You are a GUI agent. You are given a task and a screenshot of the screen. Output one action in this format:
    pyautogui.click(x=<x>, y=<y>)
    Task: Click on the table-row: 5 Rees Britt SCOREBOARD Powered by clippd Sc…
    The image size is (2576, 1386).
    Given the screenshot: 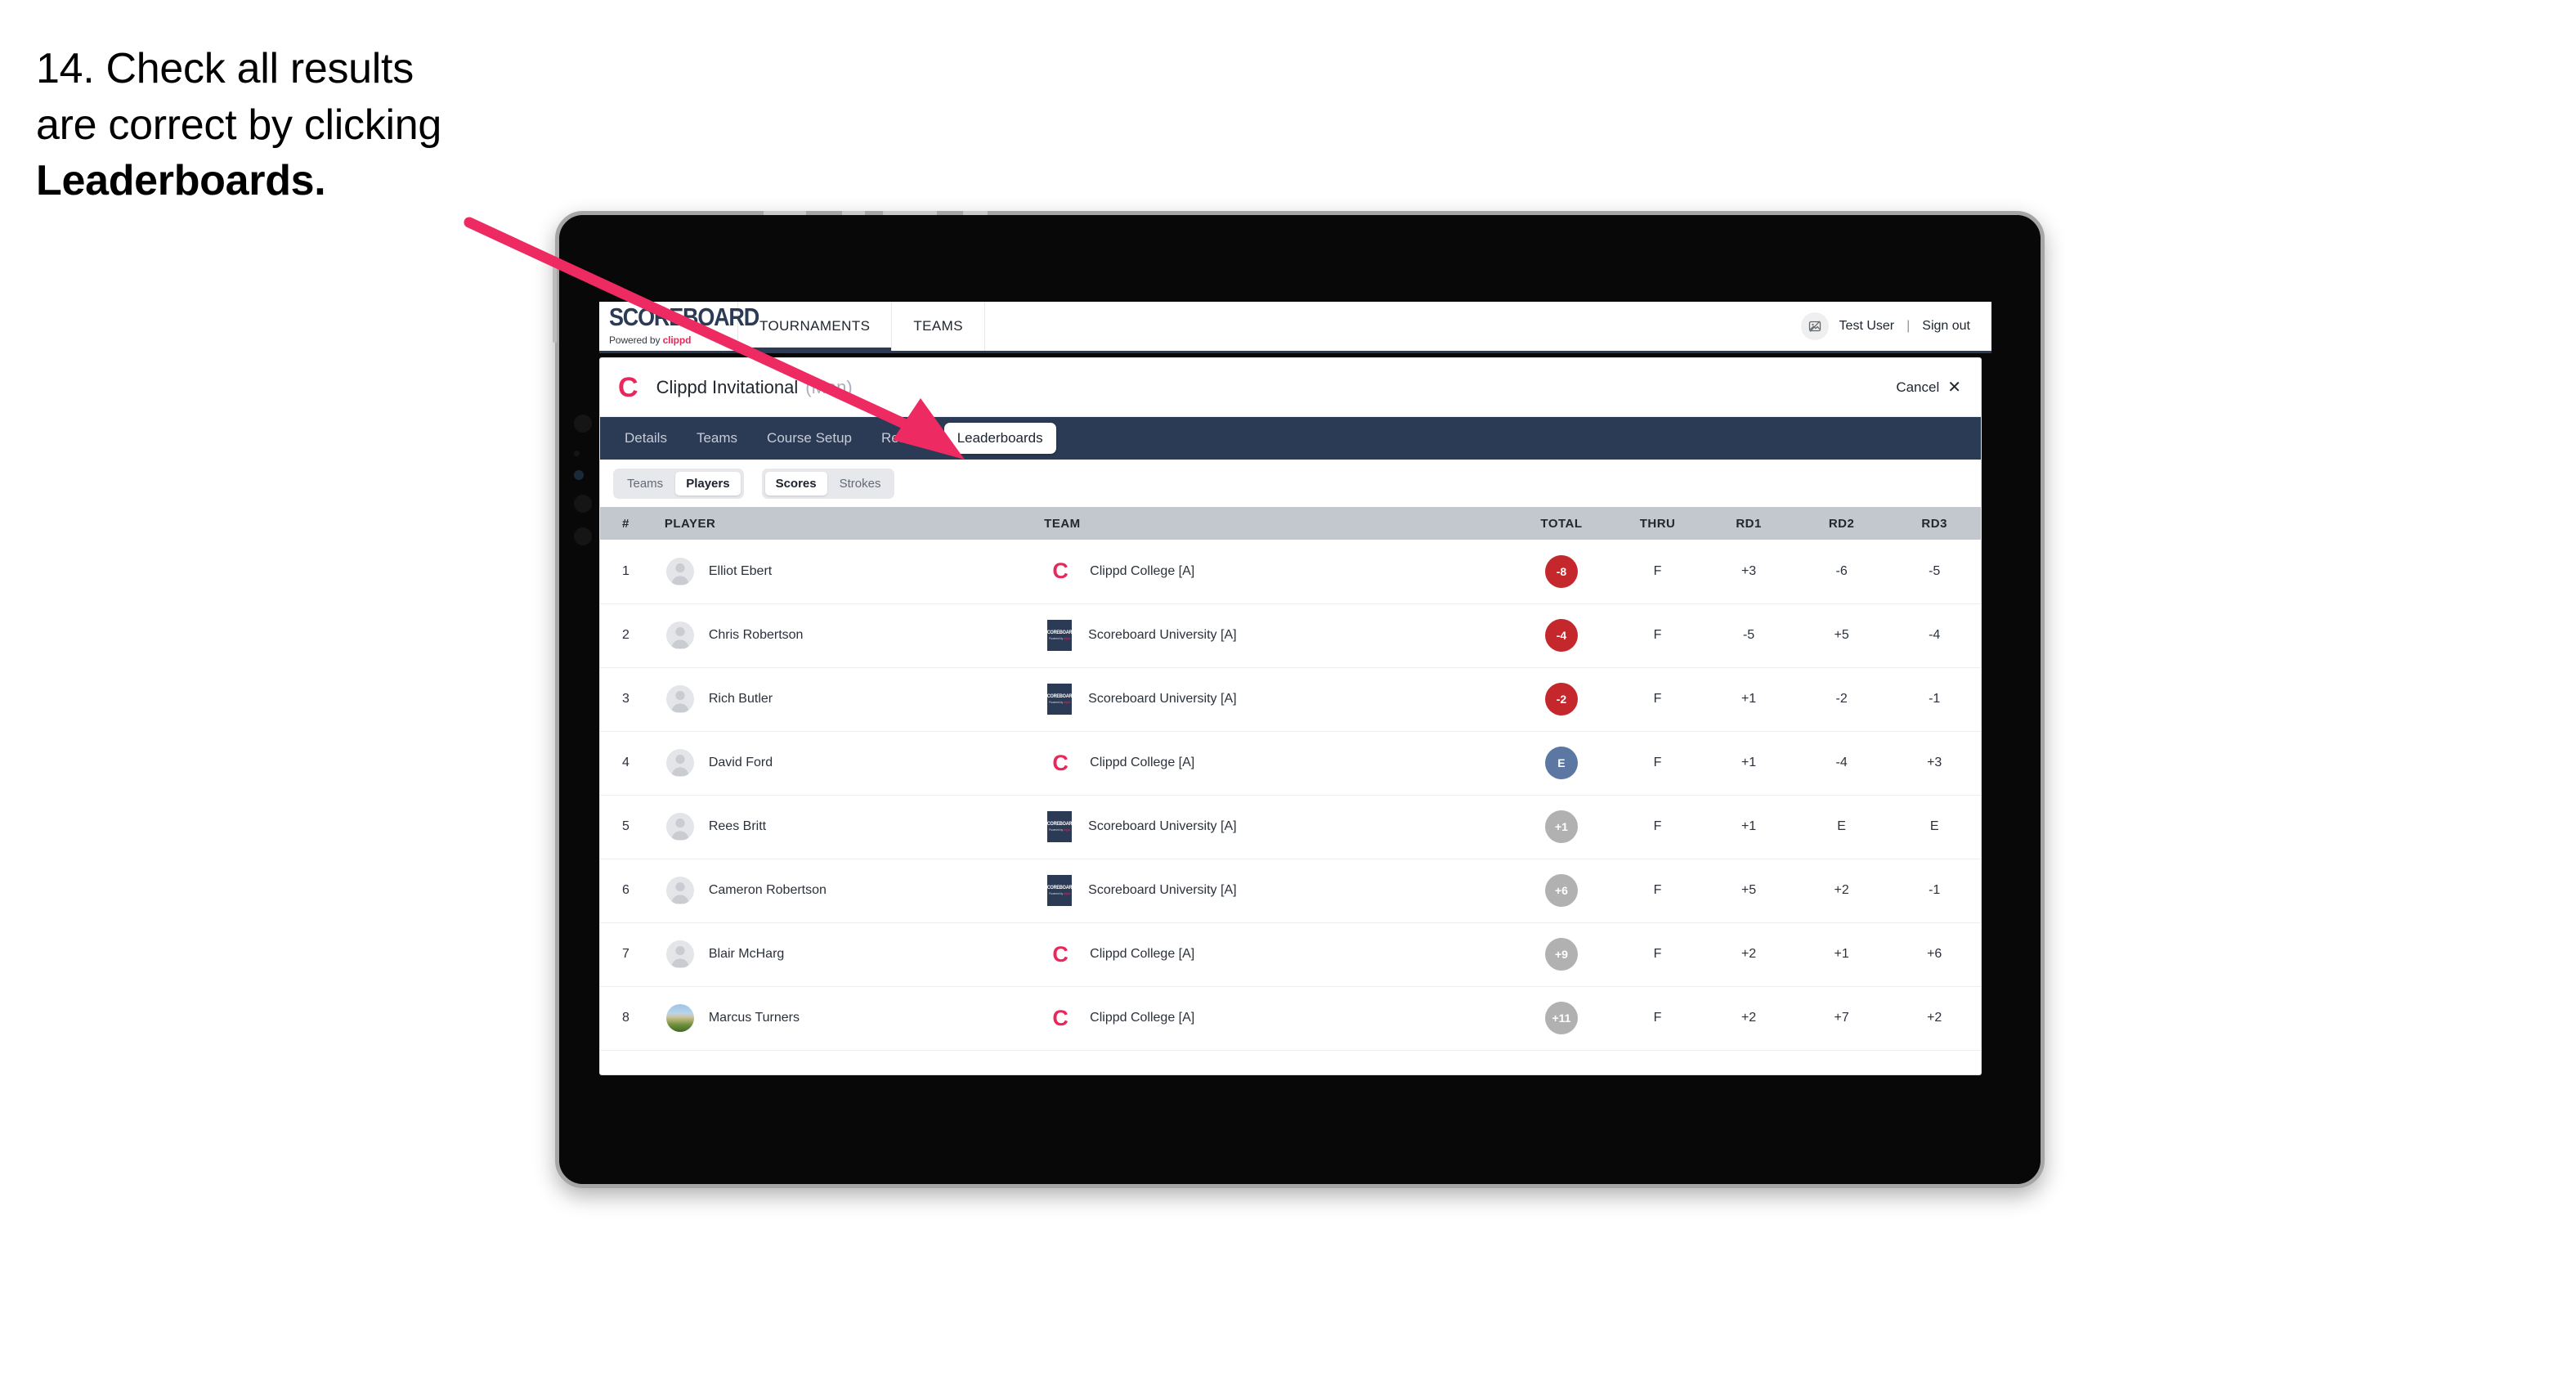 What is the action you would take?
    pyautogui.click(x=1290, y=827)
    